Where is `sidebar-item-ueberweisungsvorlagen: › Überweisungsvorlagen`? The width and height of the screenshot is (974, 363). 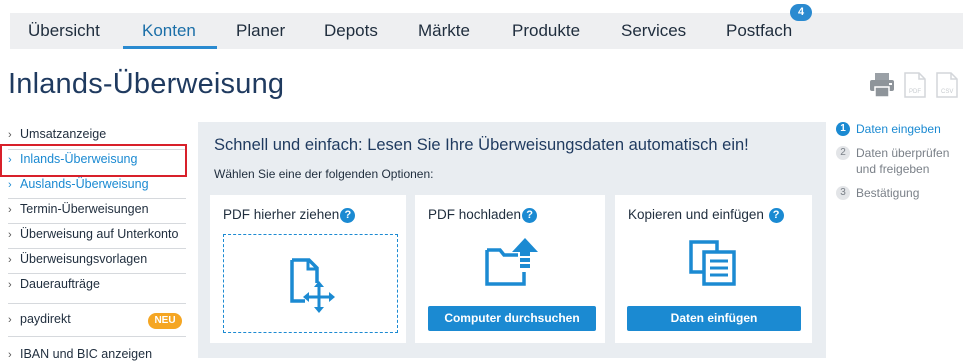 sidebar-item-ueberweisungsvorlagen: › Überweisungsvorlagen is located at coordinates (77, 259).